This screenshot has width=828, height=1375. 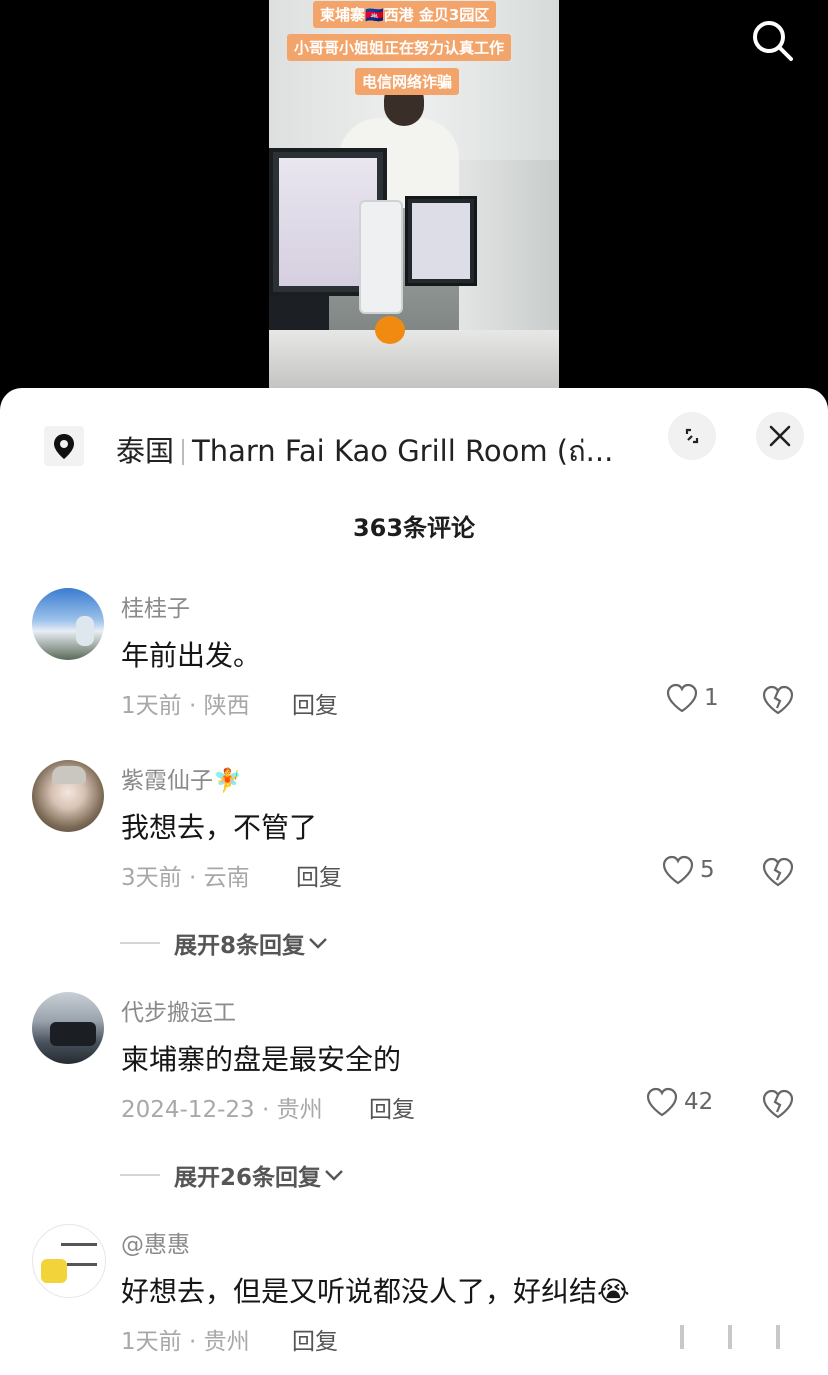 What do you see at coordinates (226, 706) in the screenshot?
I see `comment-region: 陕西` at bounding box center [226, 706].